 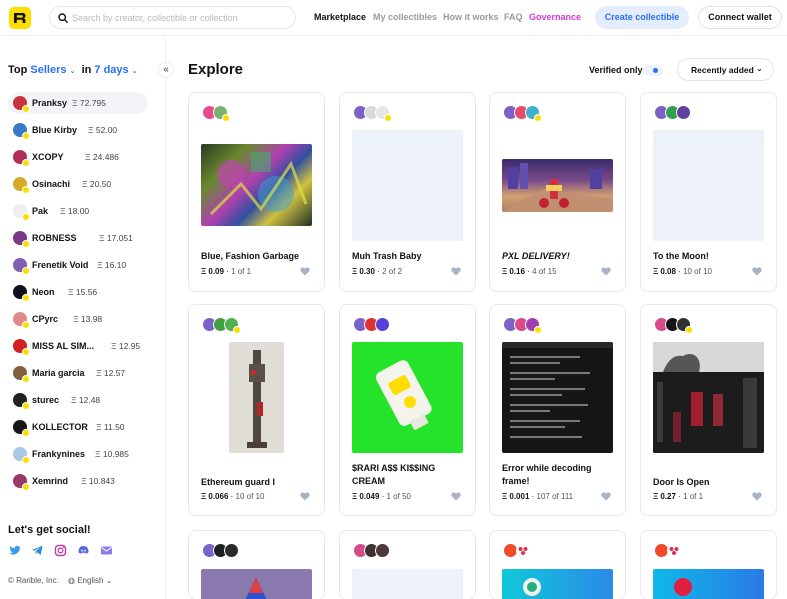 What do you see at coordinates (471, 17) in the screenshot?
I see `nav-how-it-works: How it works` at bounding box center [471, 17].